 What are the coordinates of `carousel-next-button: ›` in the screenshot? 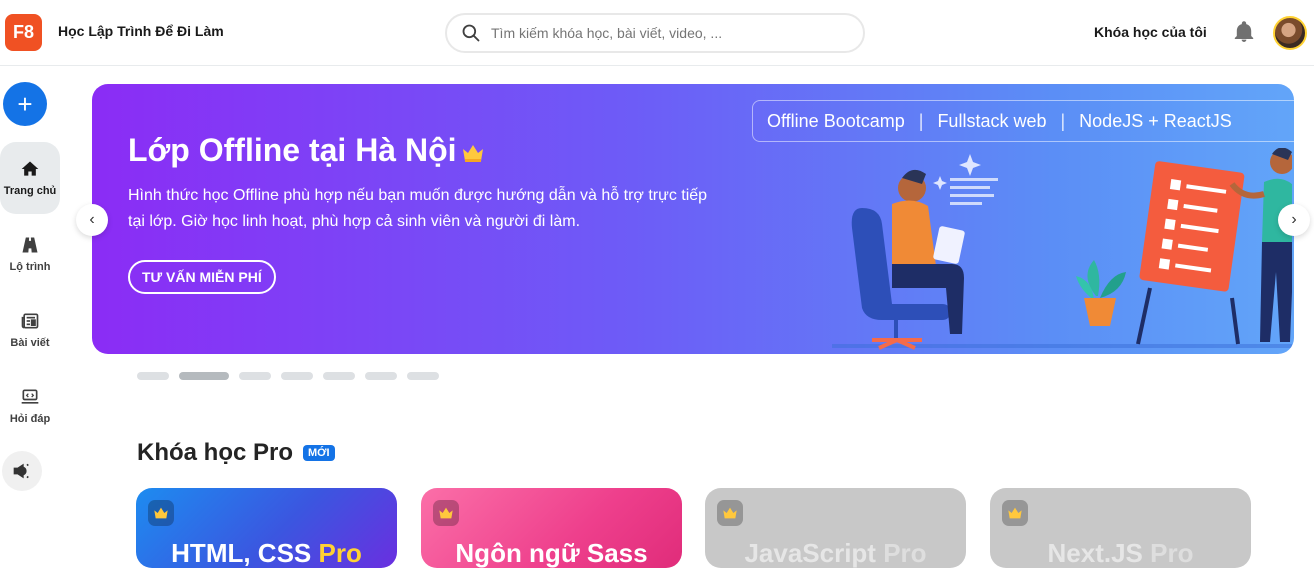 It's located at (1294, 220).